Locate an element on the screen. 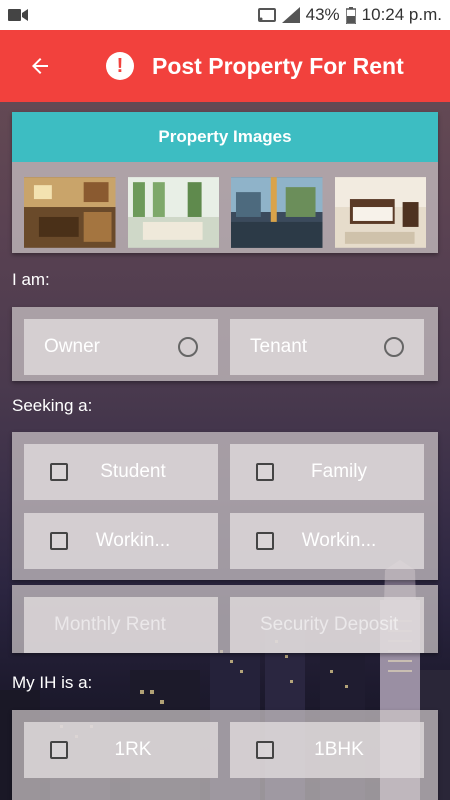 The height and width of the screenshot is (800, 450). status-right: 43% 10:24 p.m. is located at coordinates (349, 15).